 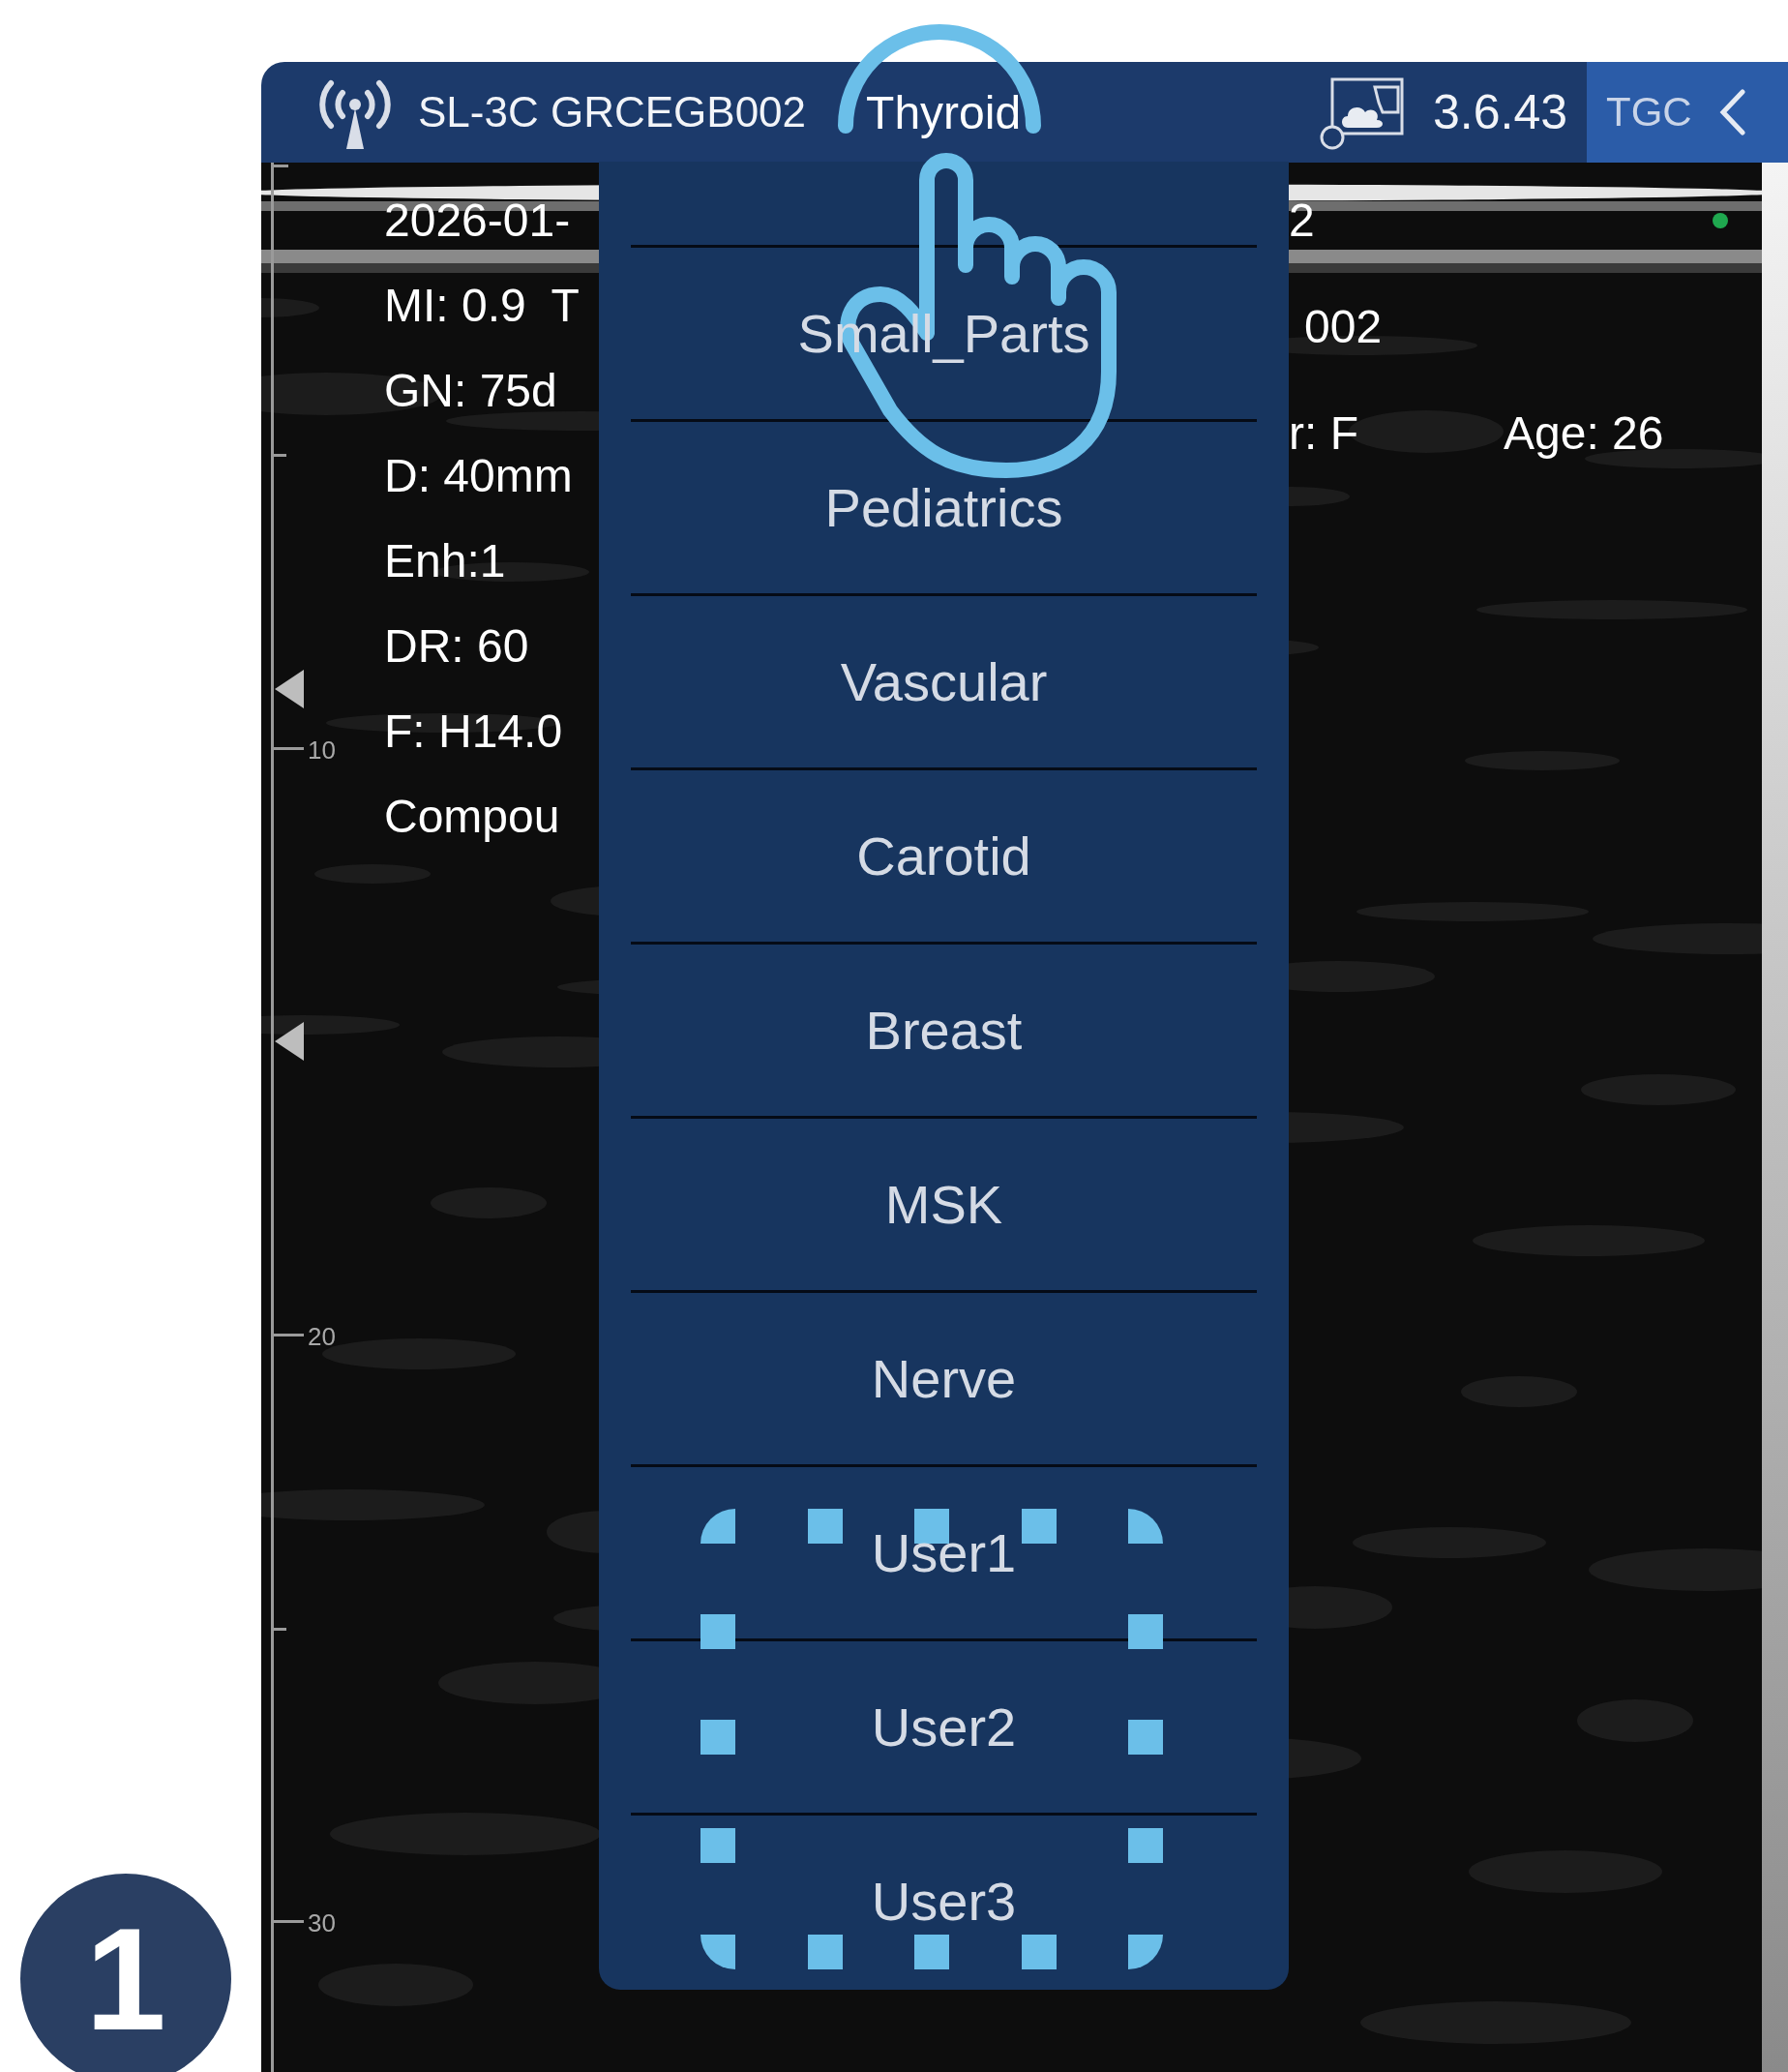 What do you see at coordinates (472, 817) in the screenshot?
I see `parameter-text: Compou` at bounding box center [472, 817].